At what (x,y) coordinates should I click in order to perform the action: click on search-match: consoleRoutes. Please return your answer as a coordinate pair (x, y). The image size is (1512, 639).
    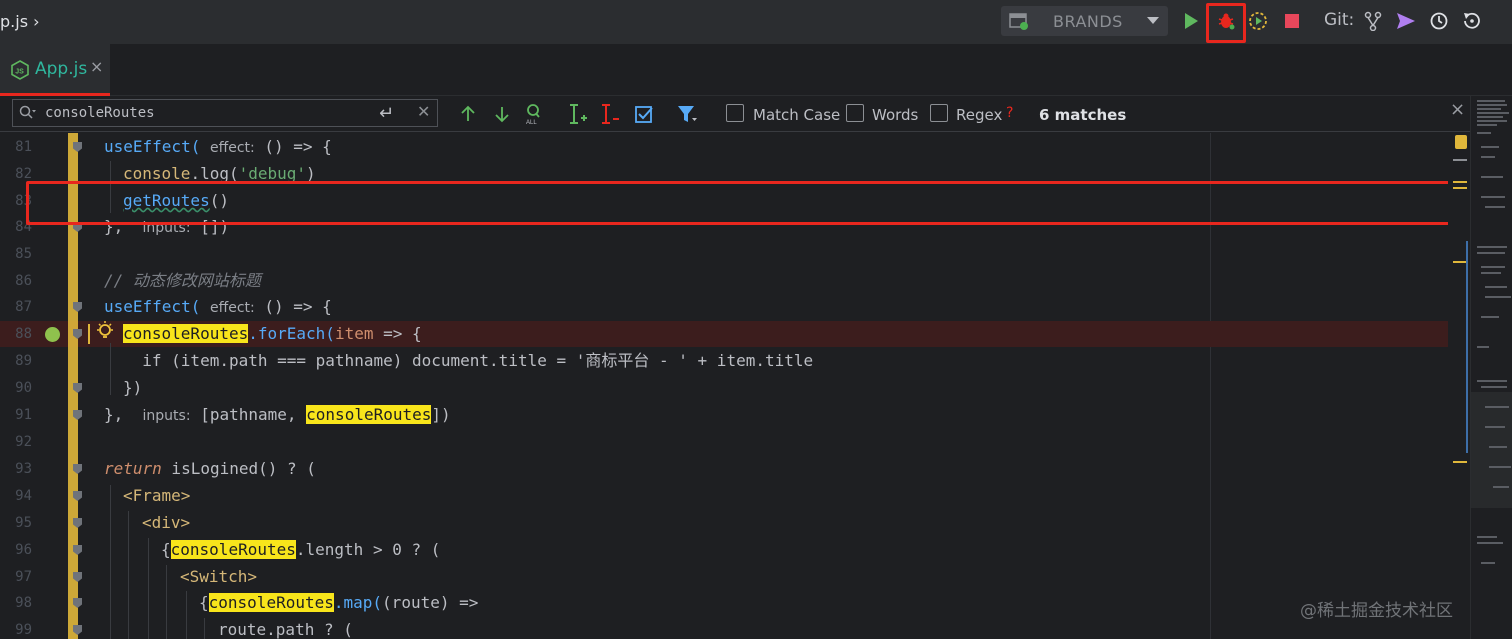
    Looking at the image, I should click on (369, 414).